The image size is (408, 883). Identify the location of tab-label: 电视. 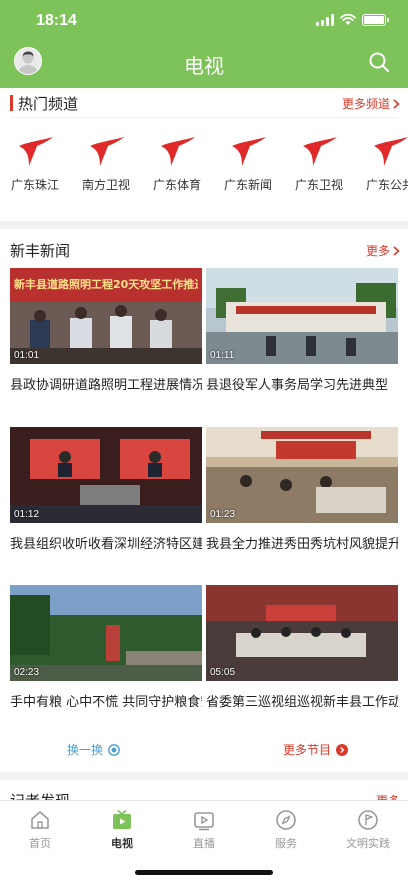
(122, 843).